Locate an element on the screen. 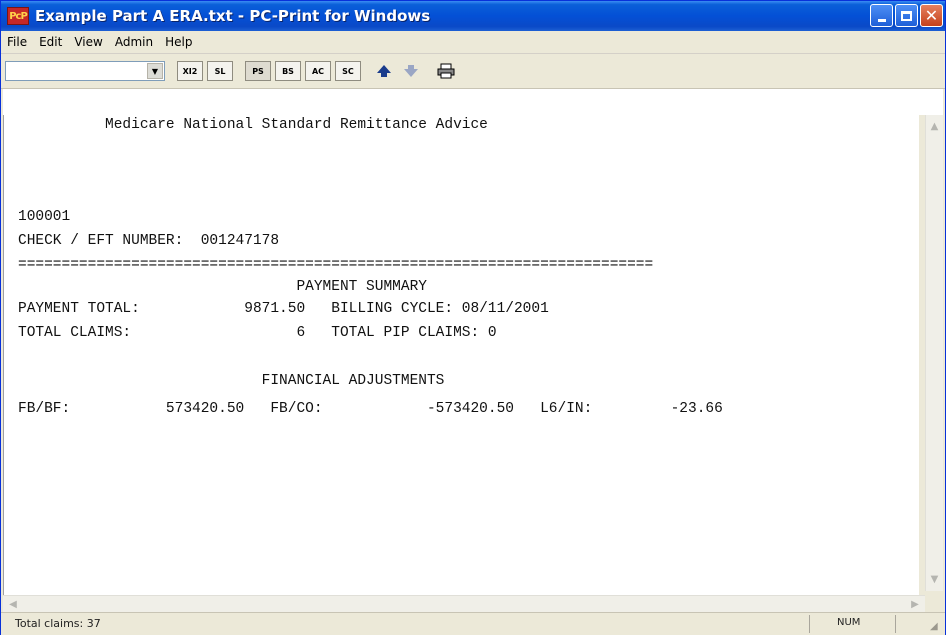 Image resolution: width=946 pixels, height=635 pixels. vertical-scrollbar: ▲ ▼ is located at coordinates (934, 353).